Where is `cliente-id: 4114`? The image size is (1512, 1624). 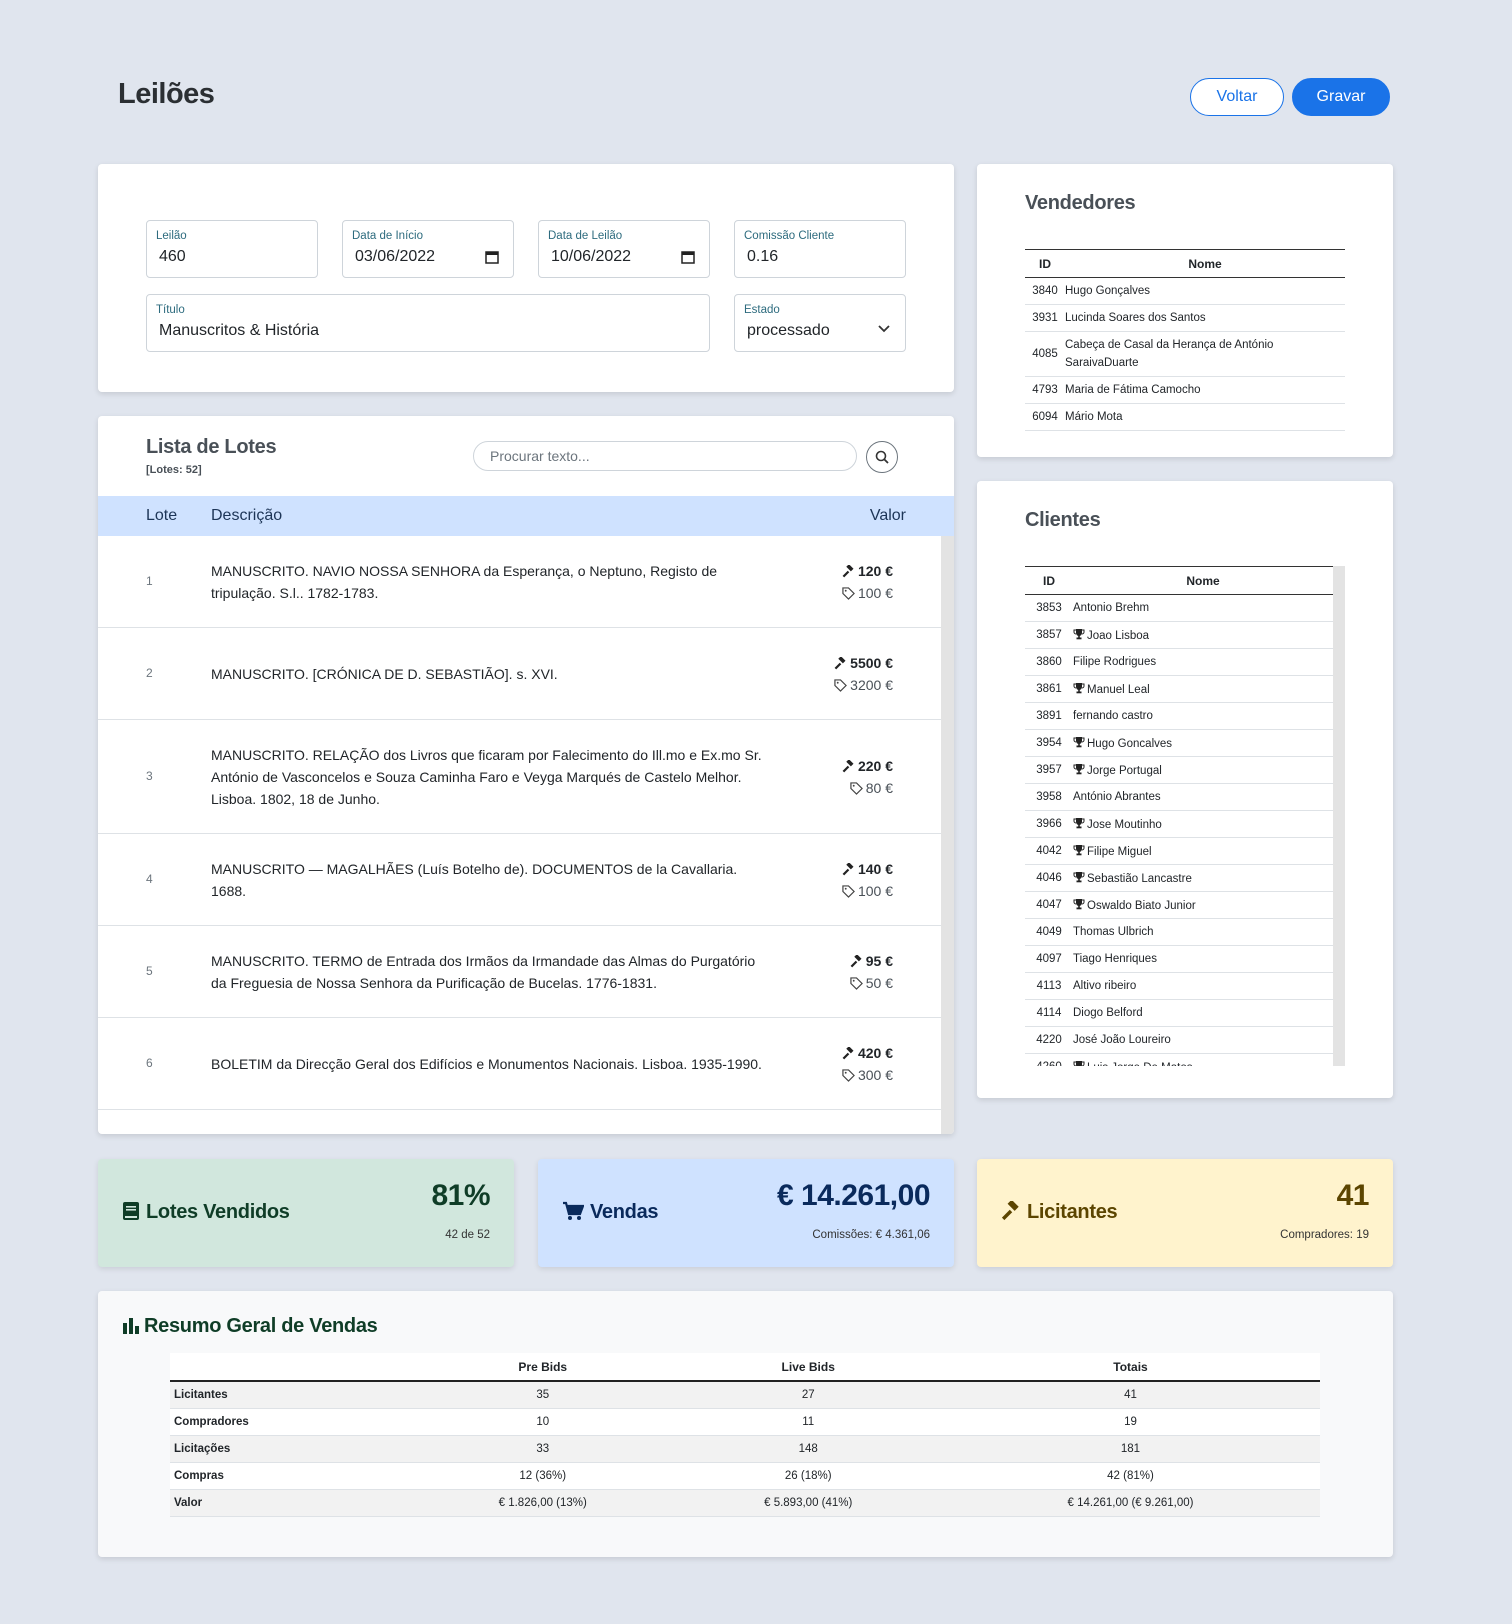 cliente-id: 4114 is located at coordinates (1049, 1013).